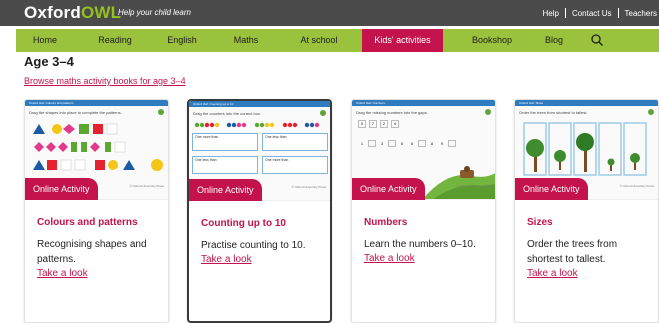  What do you see at coordinates (253, 245) in the screenshot?
I see `card-description: Practise counting to 10.` at bounding box center [253, 245].